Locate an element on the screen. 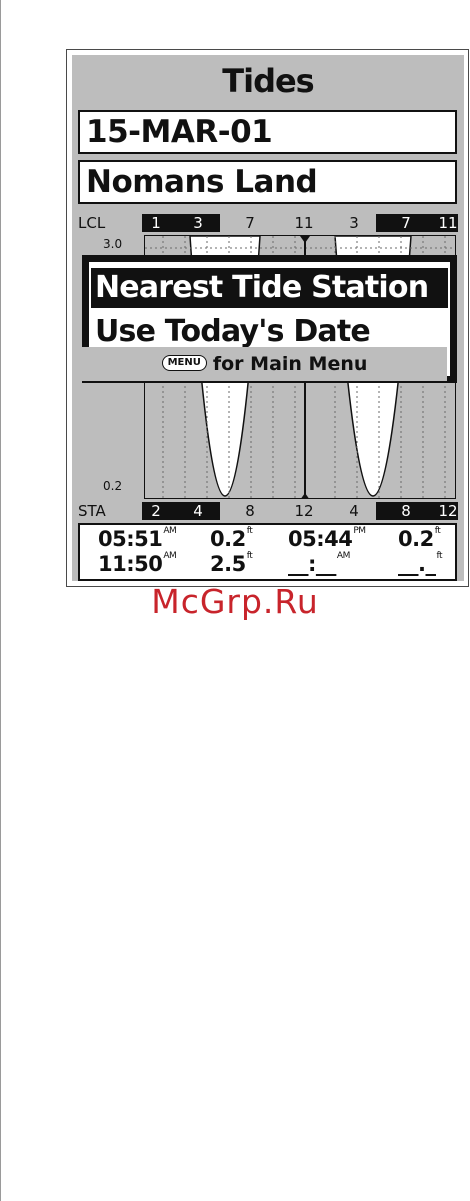 The width and height of the screenshot is (470, 1201). menu-footer: MENU for Main Menu is located at coordinates (264, 364).